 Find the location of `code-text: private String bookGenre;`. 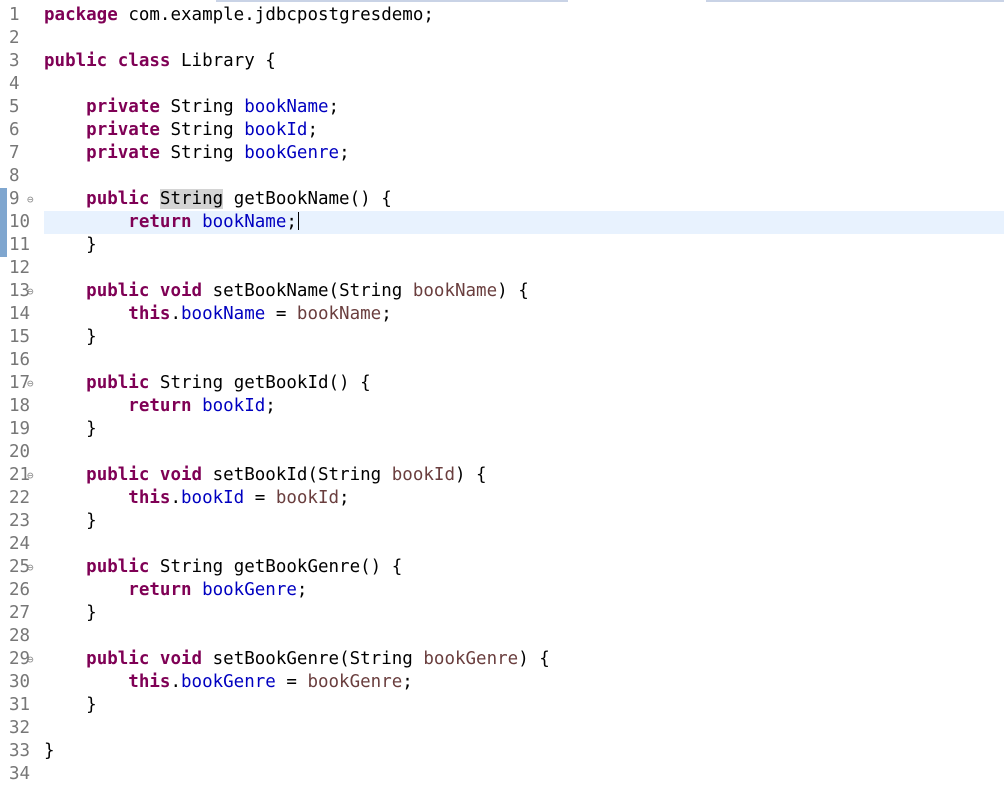

code-text: private String bookGenre; is located at coordinates (524, 153).